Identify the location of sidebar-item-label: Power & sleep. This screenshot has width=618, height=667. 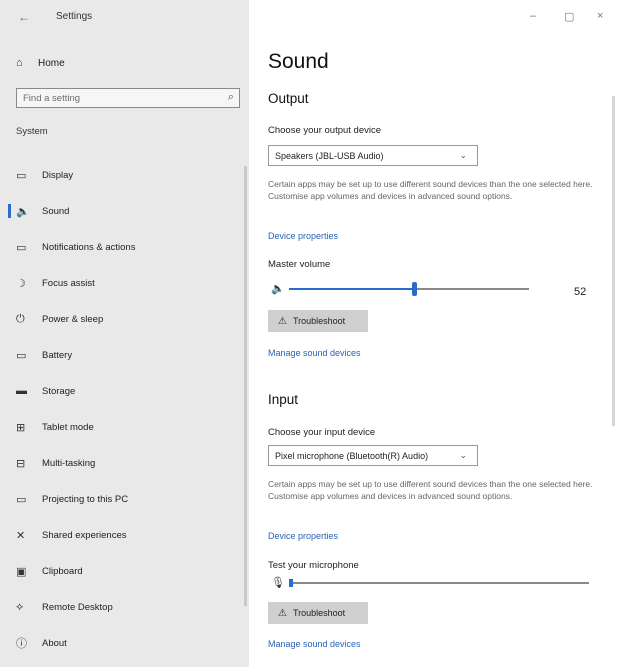
(73, 319).